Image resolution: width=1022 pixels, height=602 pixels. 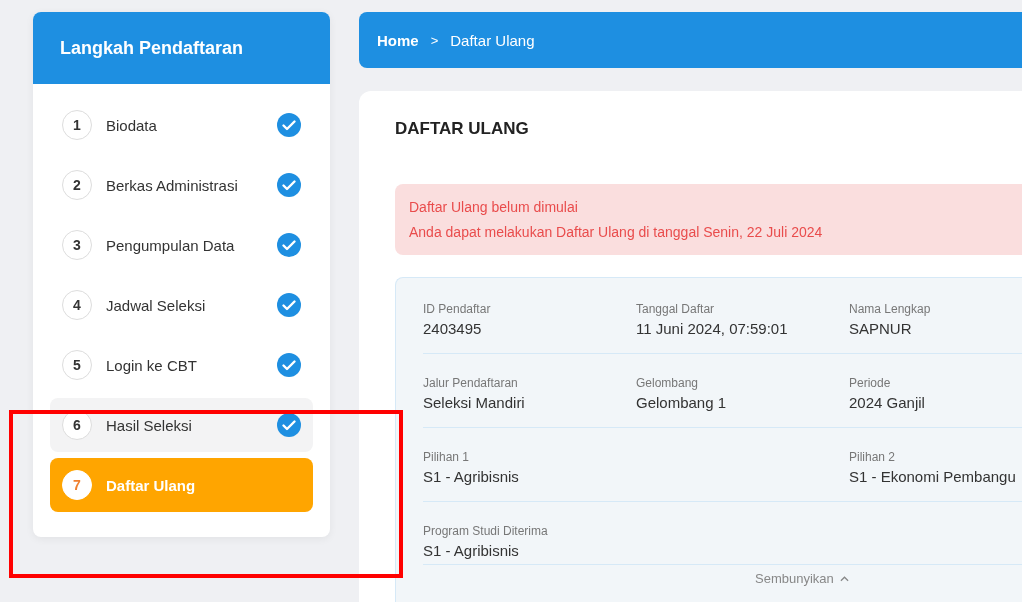 I want to click on field-value: Seleksi Mandiri, so click(x=474, y=402).